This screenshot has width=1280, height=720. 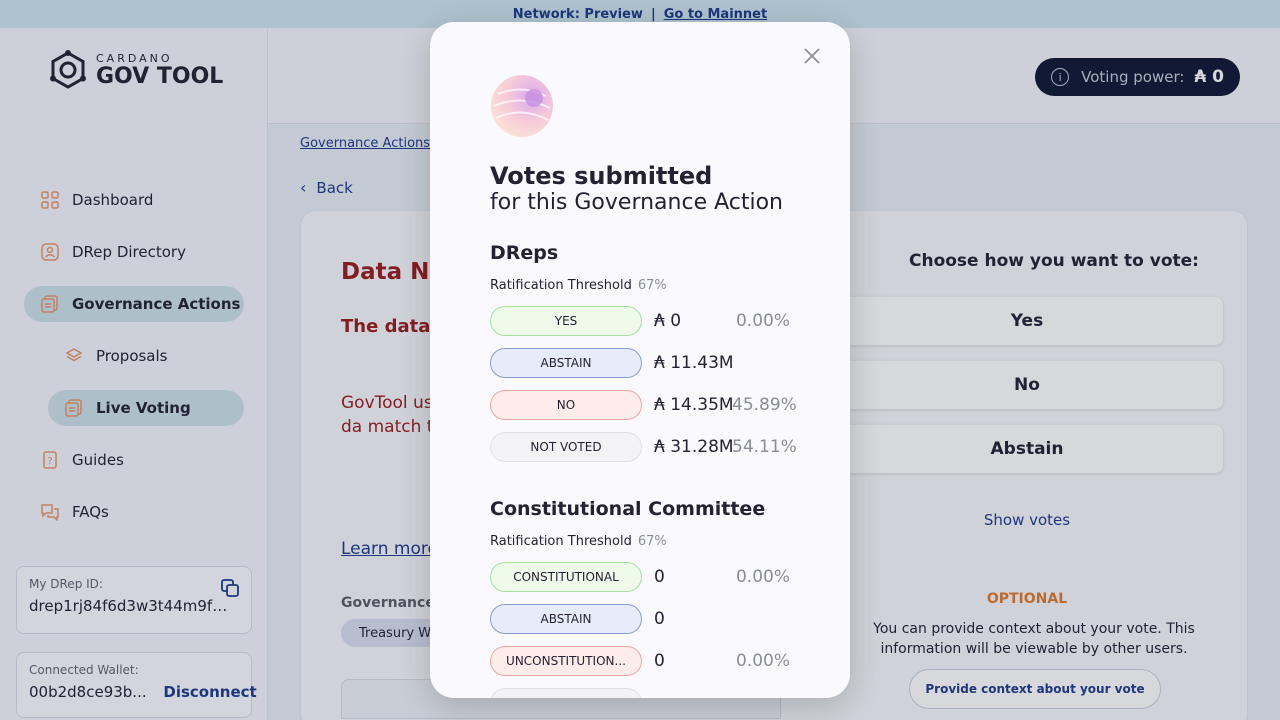 I want to click on vote-pill-not-voted: NOT VOTED, so click(x=566, y=447).